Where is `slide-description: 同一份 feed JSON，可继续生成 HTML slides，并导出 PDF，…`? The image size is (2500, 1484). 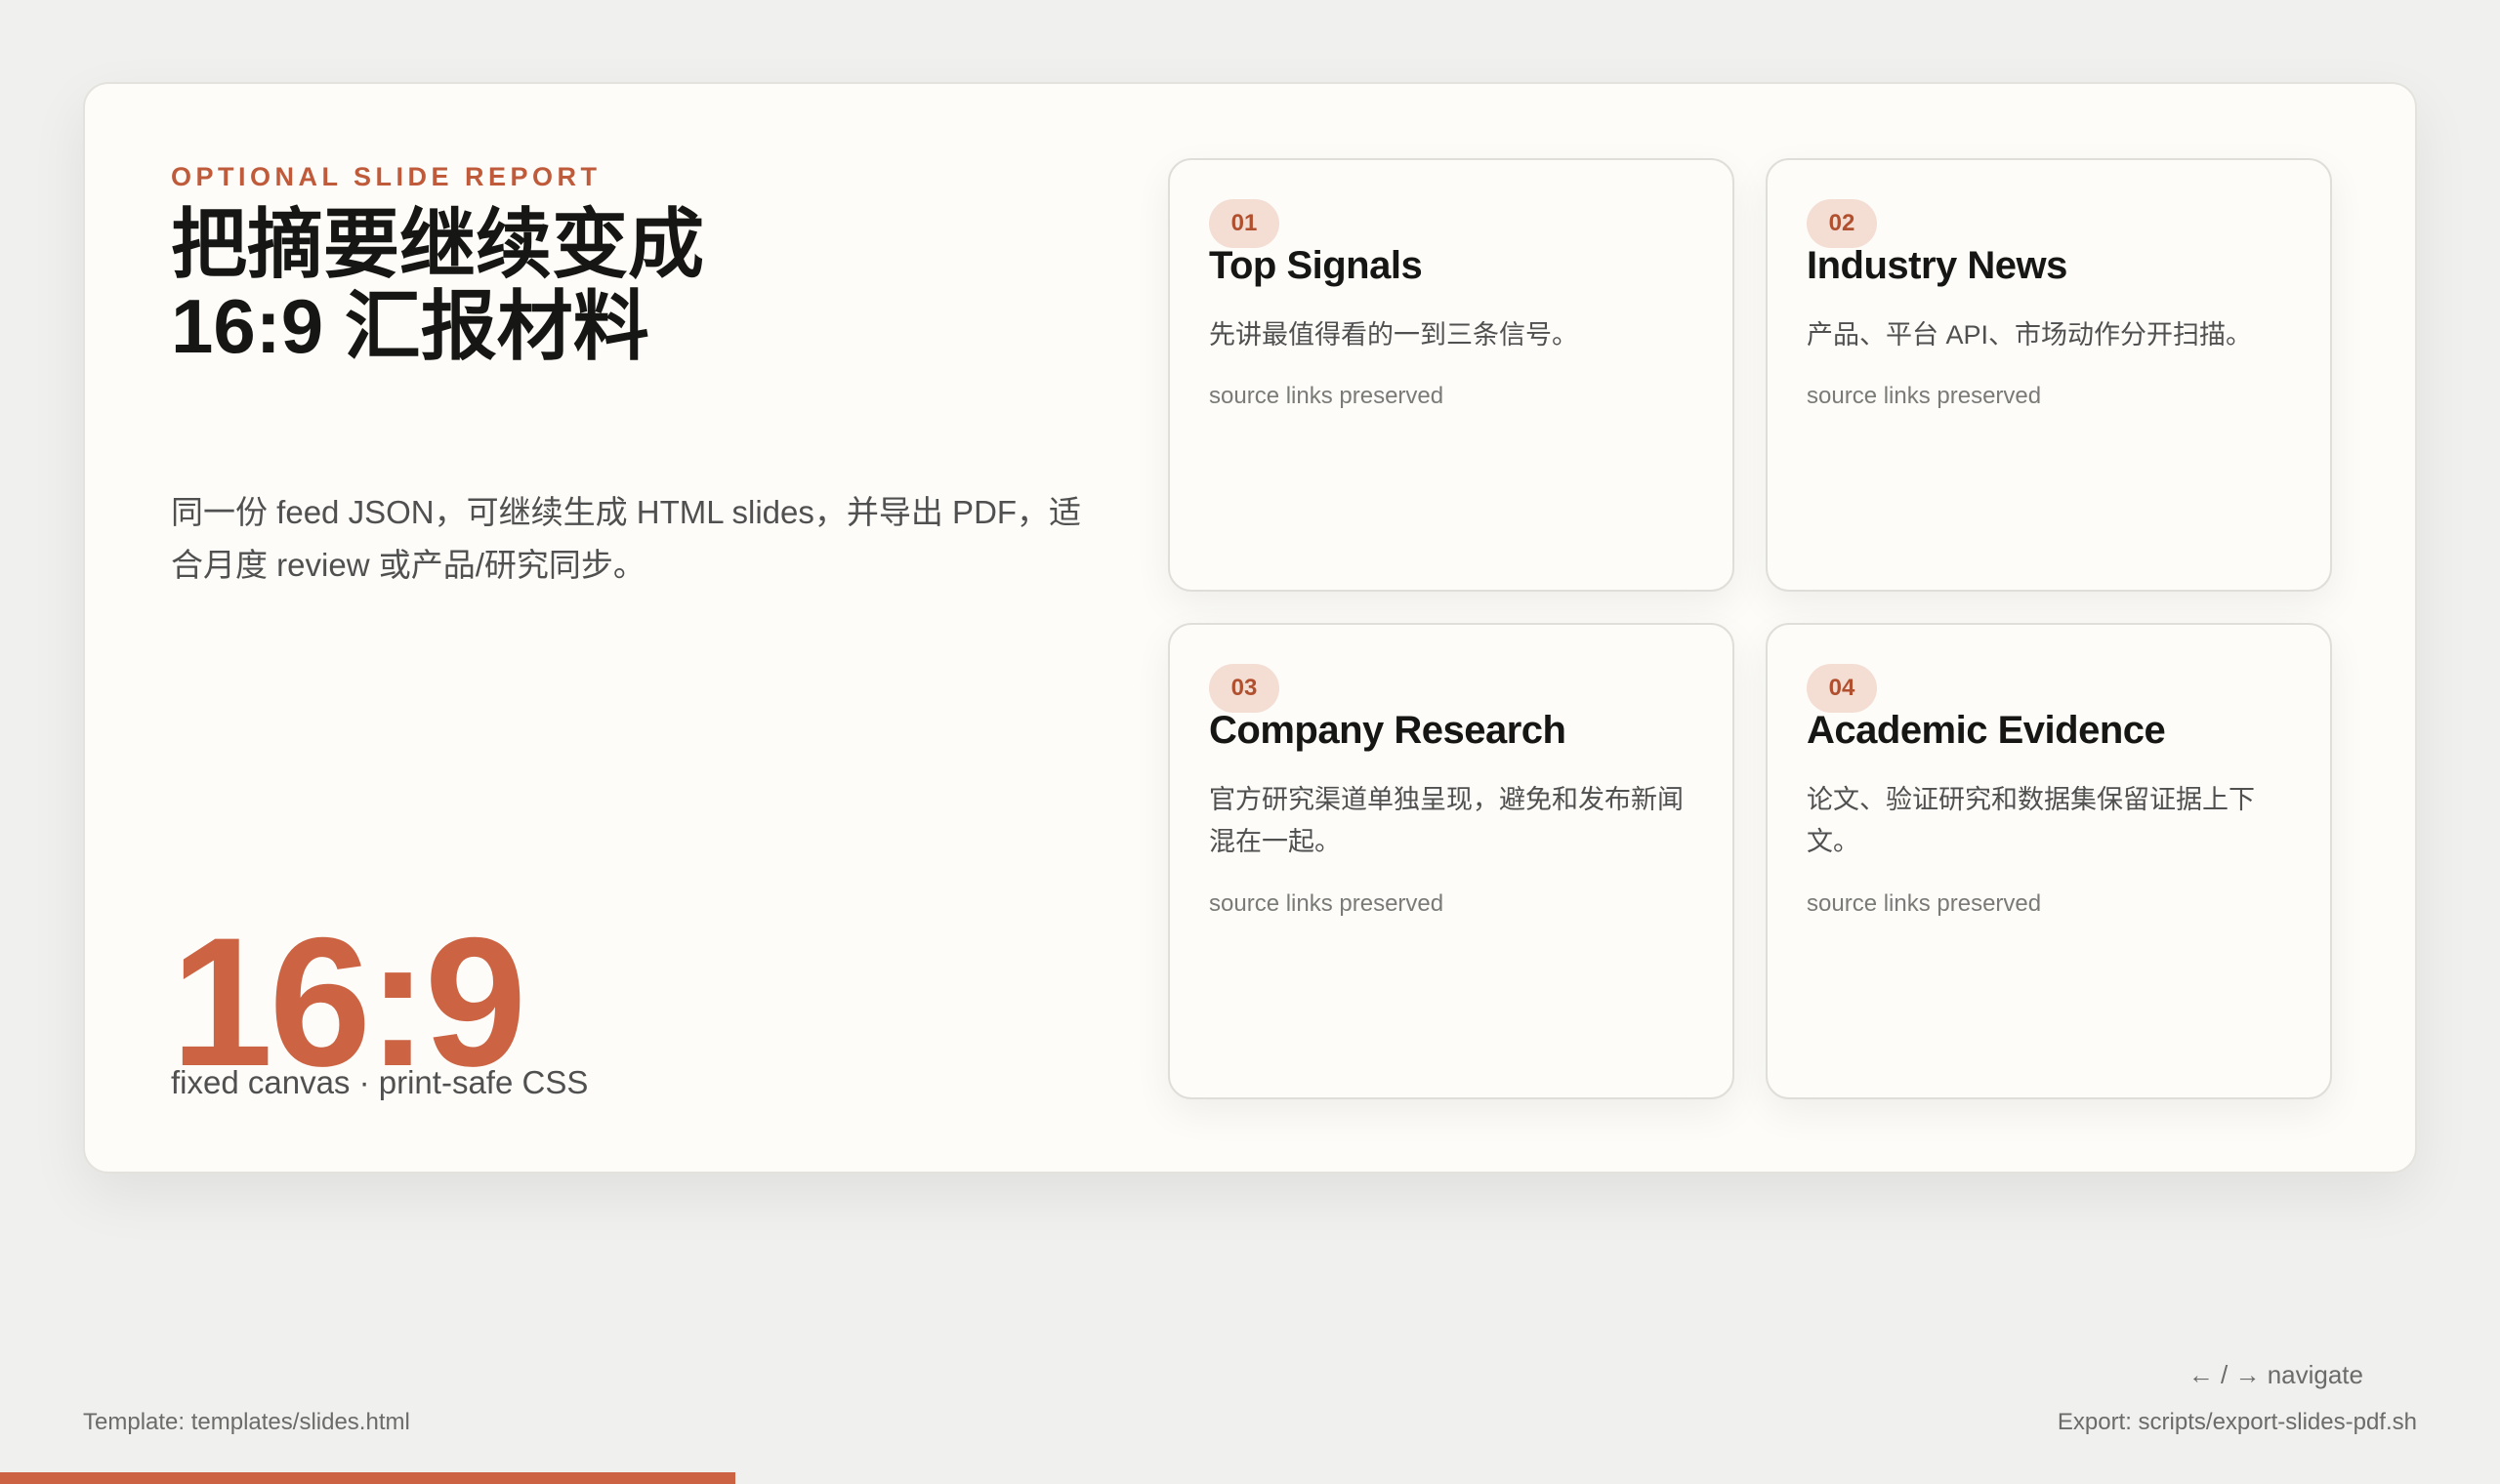
slide-description: 同一份 feed JSON，可继续生成 HTML slides，并导出 PDF，… is located at coordinates (626, 538).